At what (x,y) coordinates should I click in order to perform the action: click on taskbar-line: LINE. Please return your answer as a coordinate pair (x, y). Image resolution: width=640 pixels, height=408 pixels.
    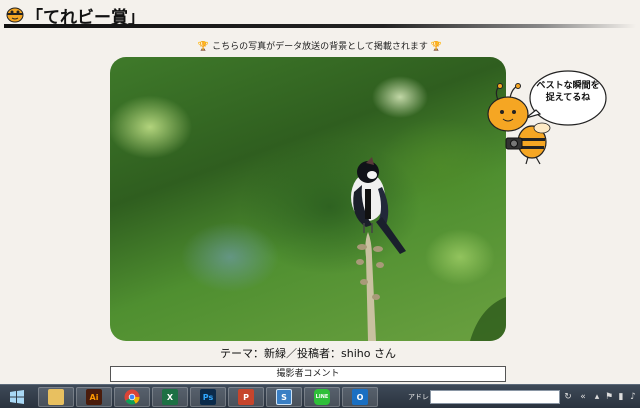
    Looking at the image, I should click on (322, 397).